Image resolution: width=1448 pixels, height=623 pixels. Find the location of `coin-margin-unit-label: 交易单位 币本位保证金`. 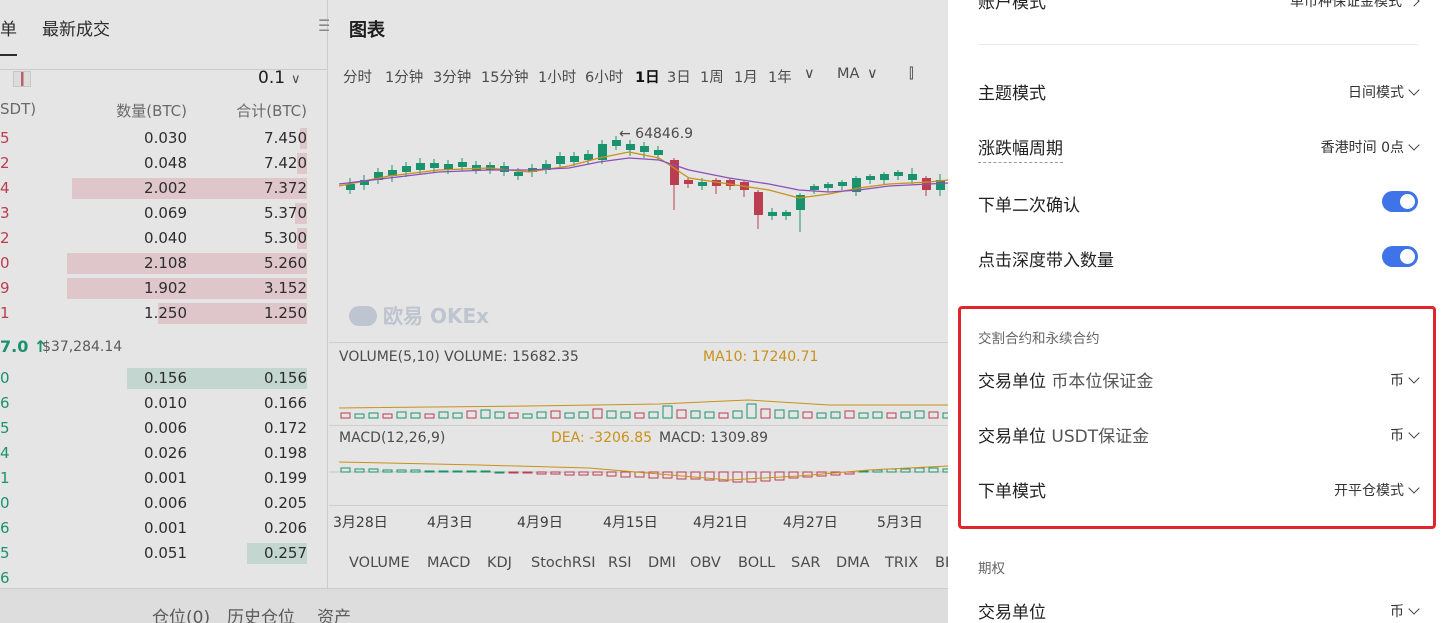

coin-margin-unit-label: 交易单位 币本位保证金 is located at coordinates (1065, 379).